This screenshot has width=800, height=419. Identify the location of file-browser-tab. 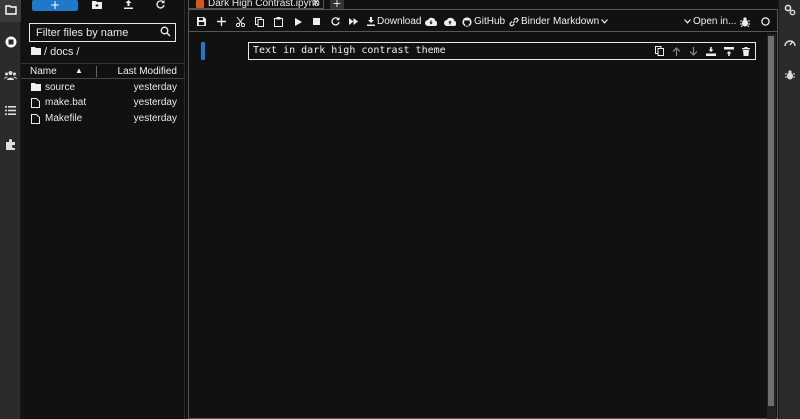
(10, 11).